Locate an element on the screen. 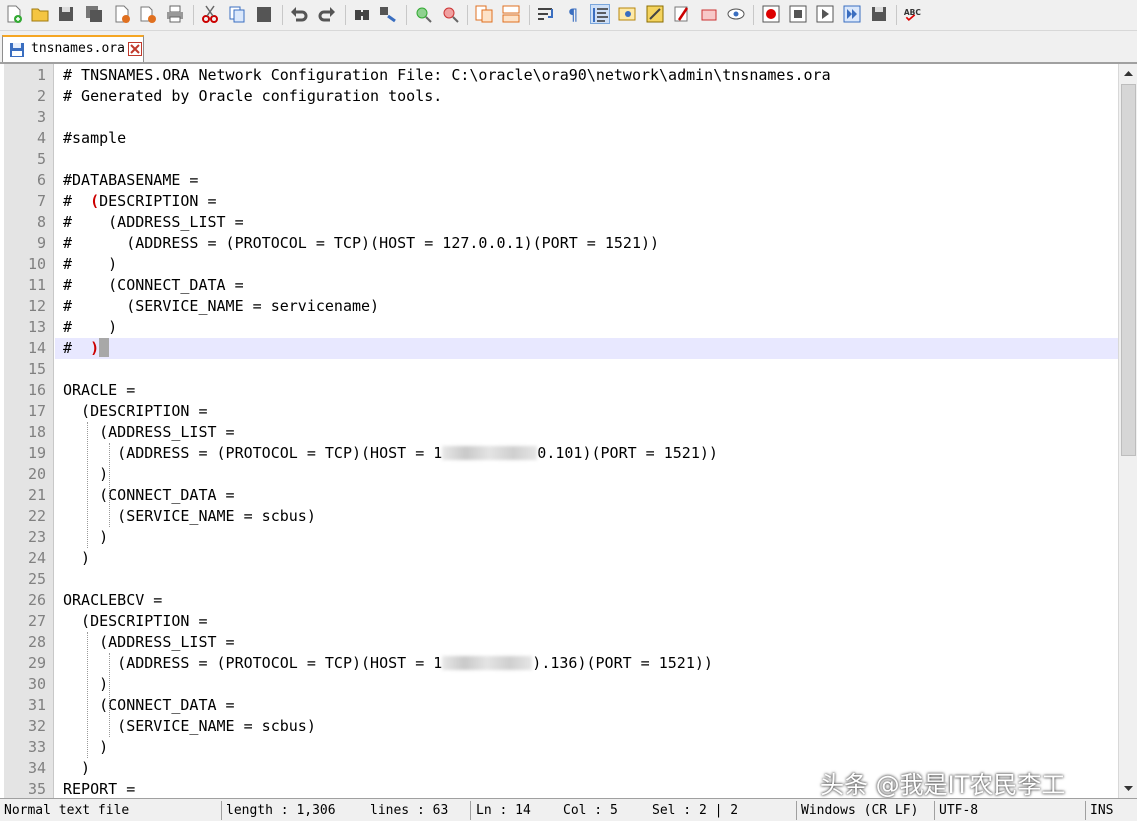 The height and width of the screenshot is (821, 1137). copy-icon is located at coordinates (237, 14).